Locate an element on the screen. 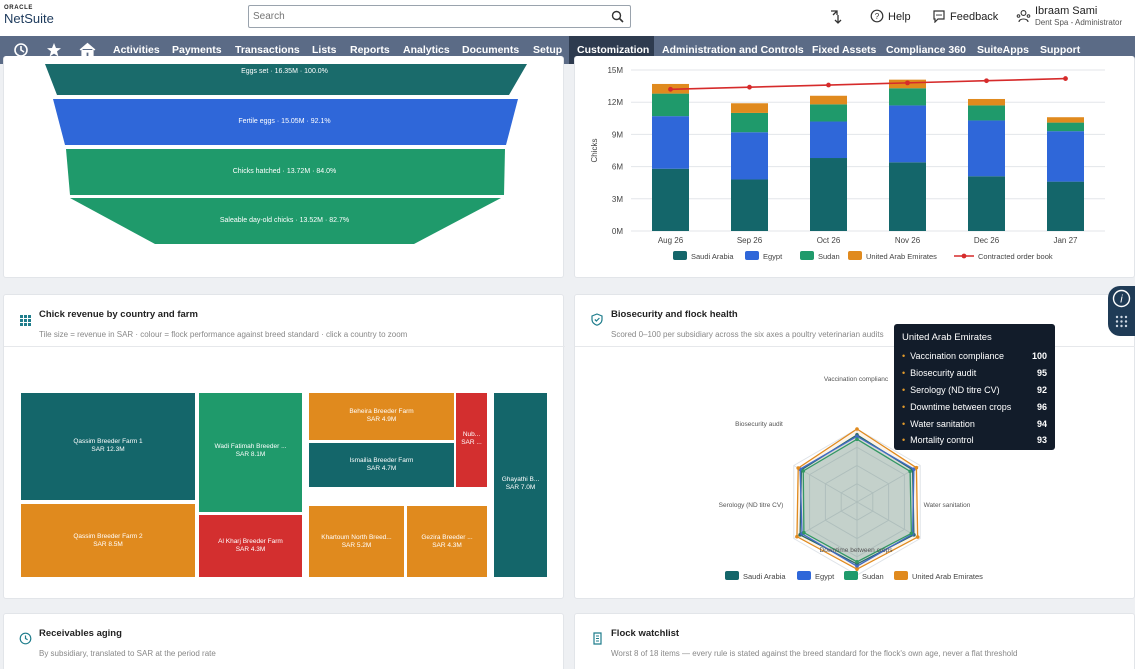 Image resolution: width=1135 pixels, height=669 pixels. recent-records-icon is located at coordinates (835, 17).